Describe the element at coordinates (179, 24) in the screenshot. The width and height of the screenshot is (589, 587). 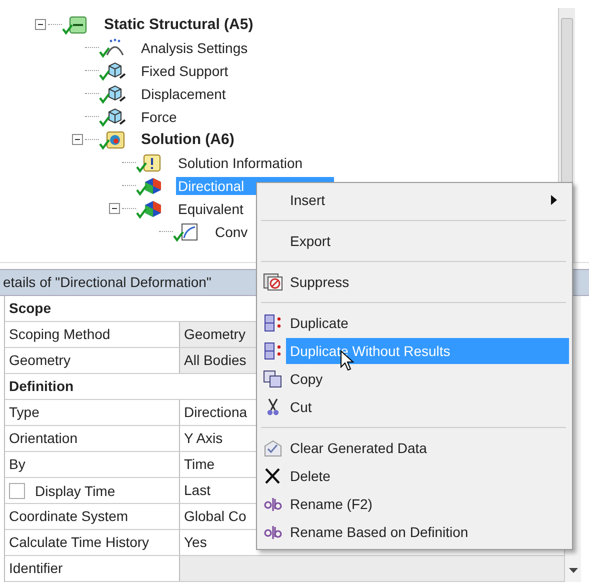
I see `tree-item: Static Structural (A5)` at that location.